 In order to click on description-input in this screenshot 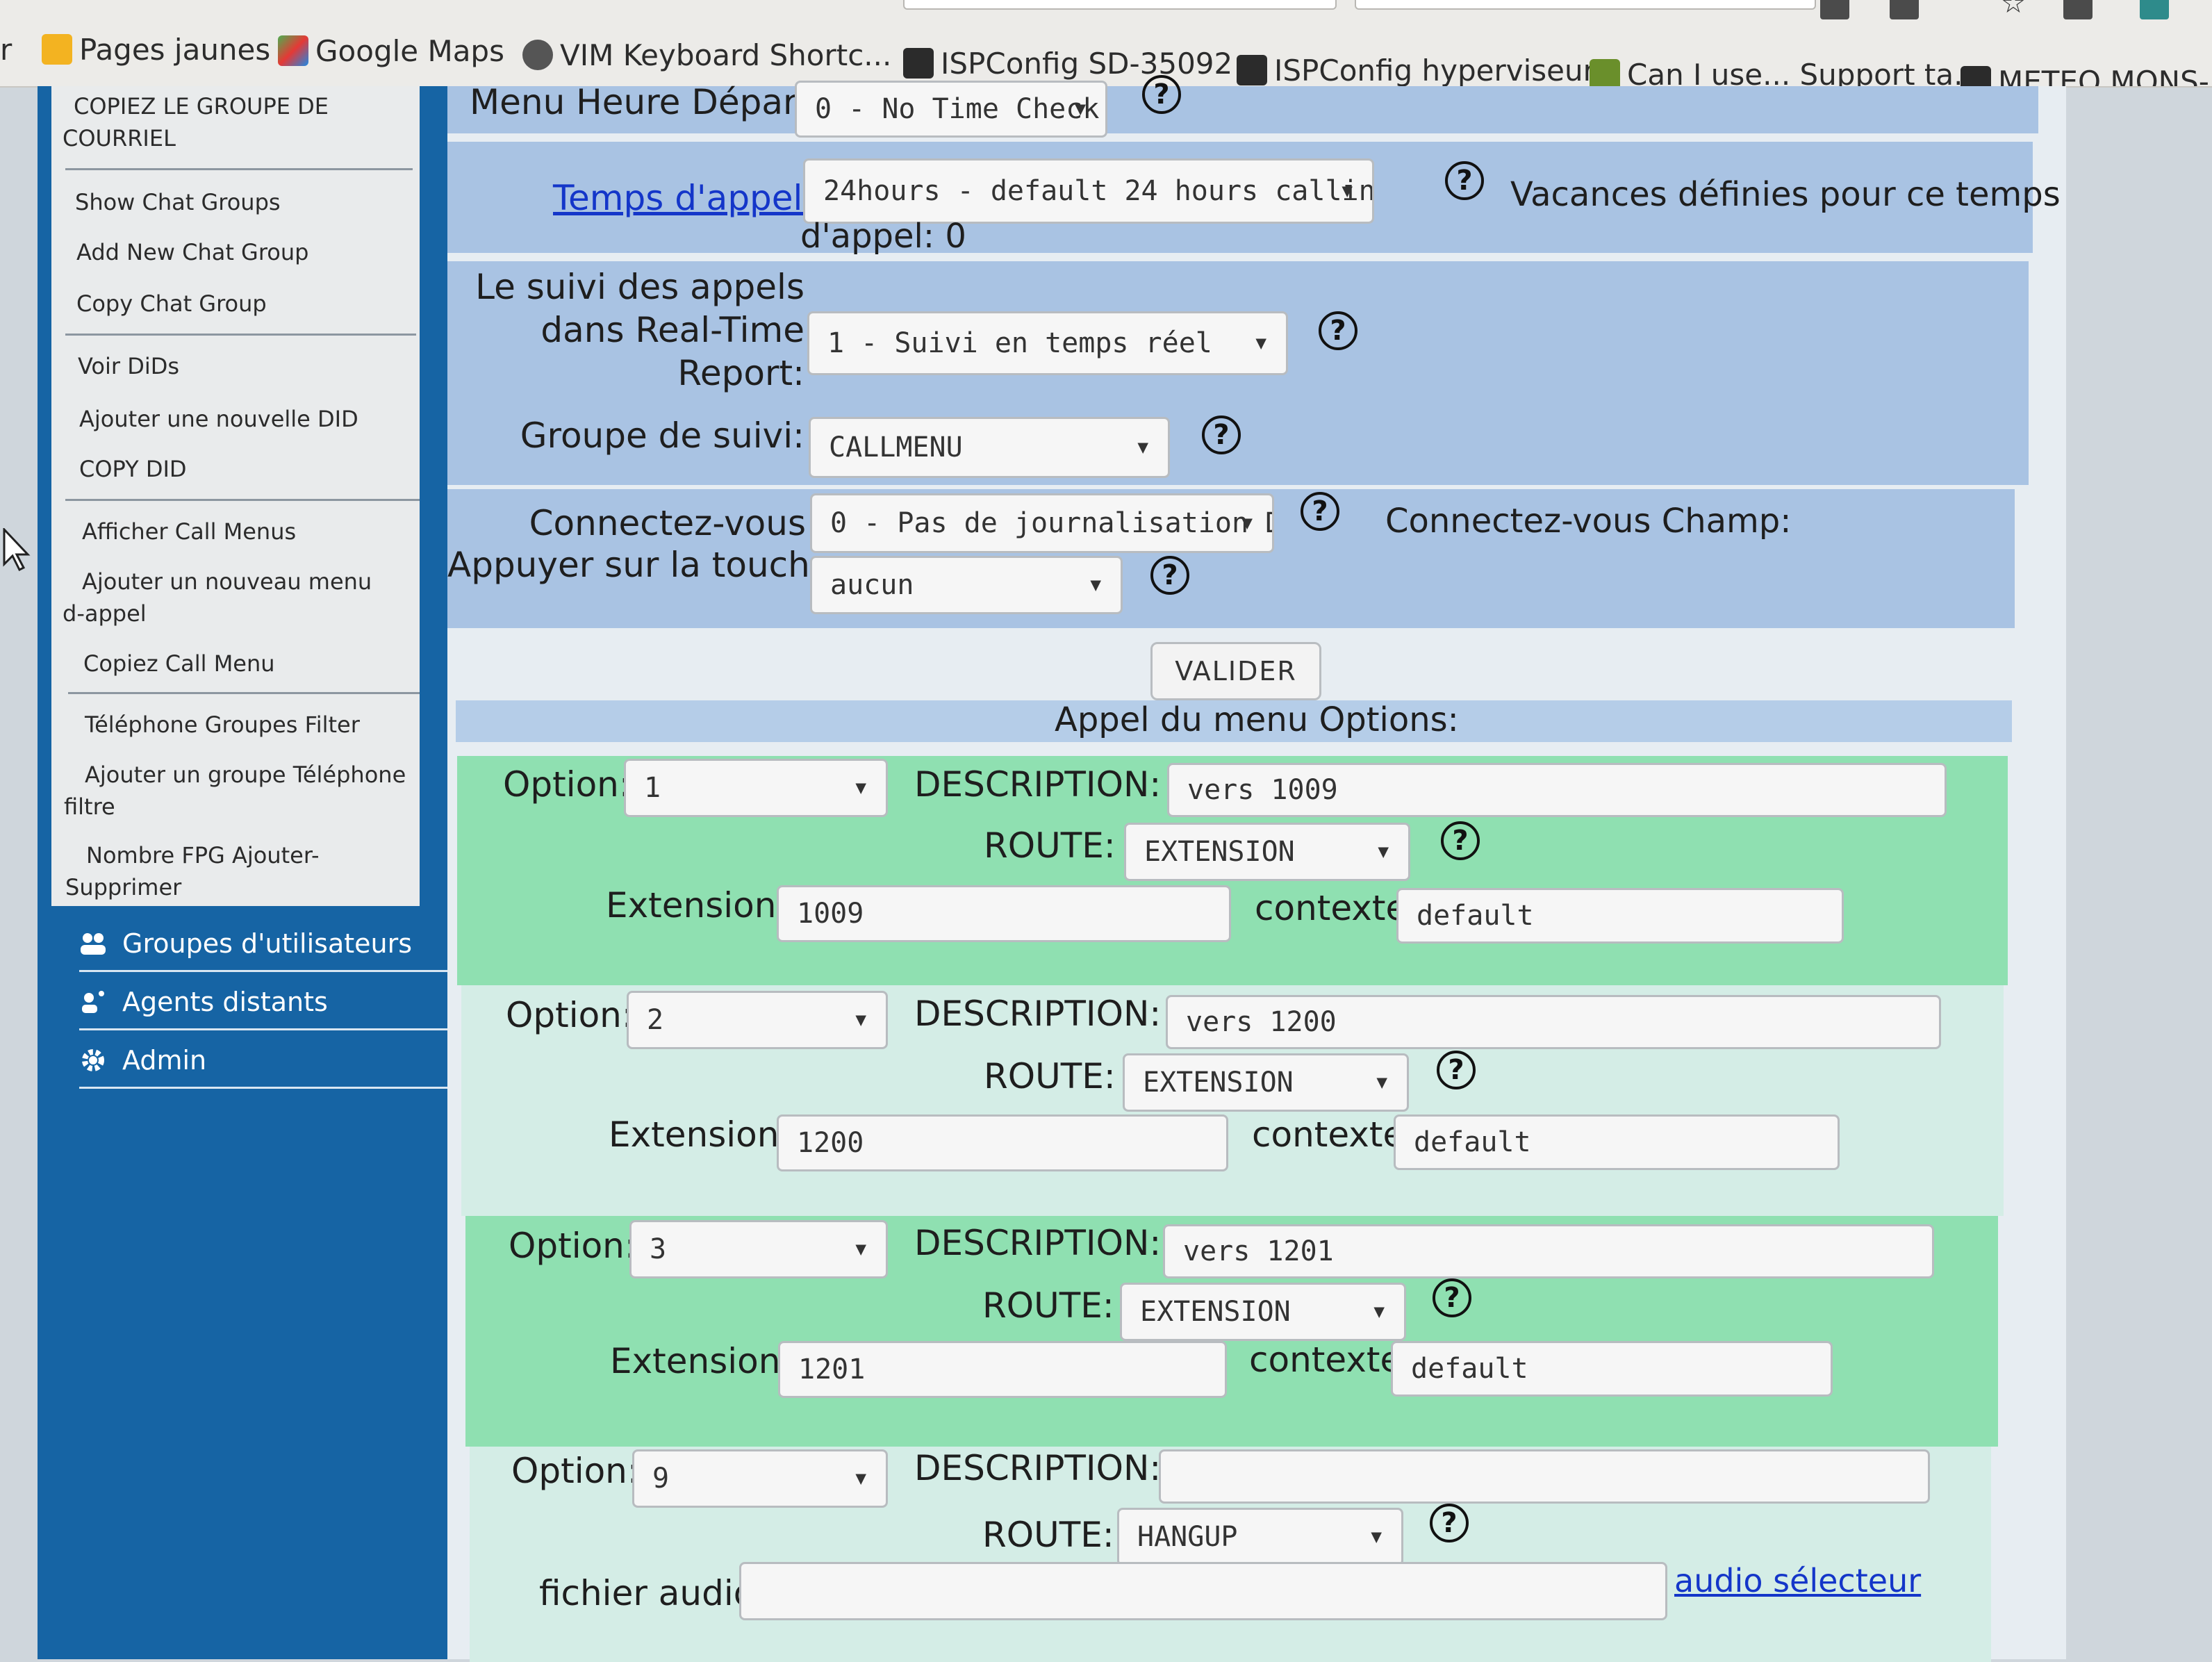, I will do `click(1544, 1477)`.